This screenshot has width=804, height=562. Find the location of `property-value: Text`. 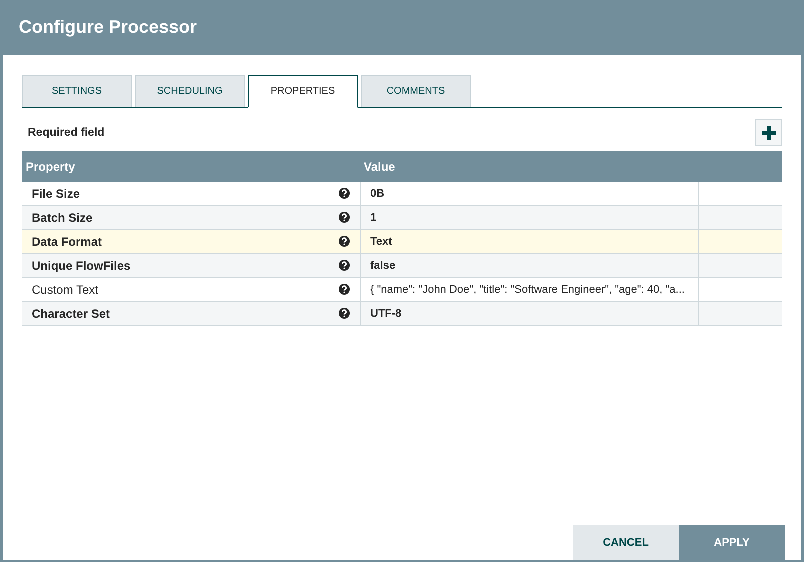

property-value: Text is located at coordinates (381, 242).